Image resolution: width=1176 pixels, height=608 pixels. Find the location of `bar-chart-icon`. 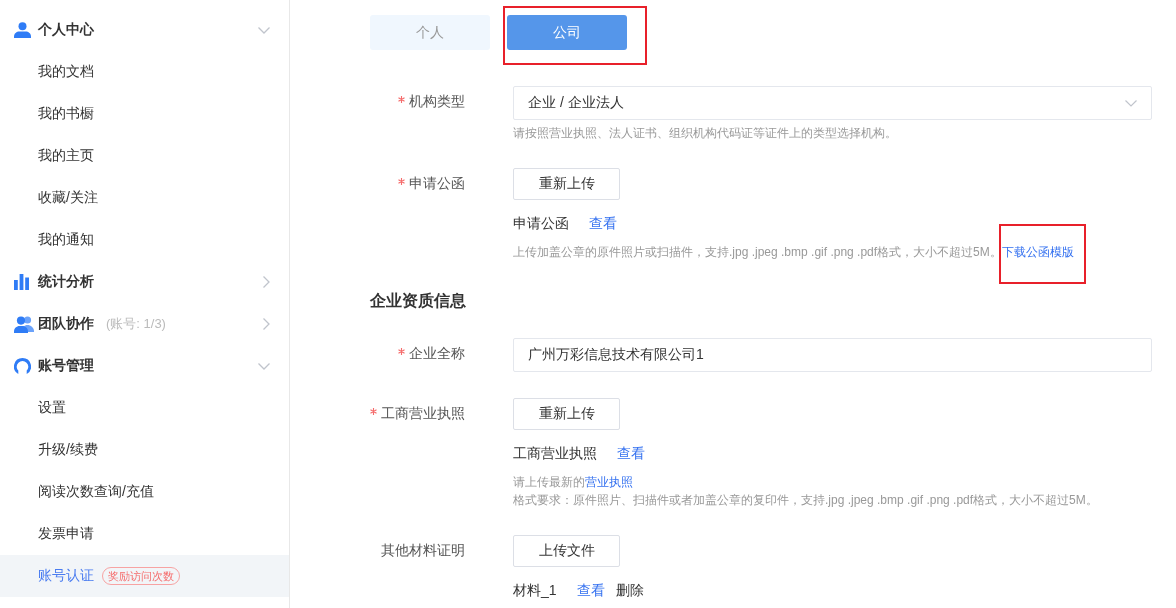

bar-chart-icon is located at coordinates (21, 282).